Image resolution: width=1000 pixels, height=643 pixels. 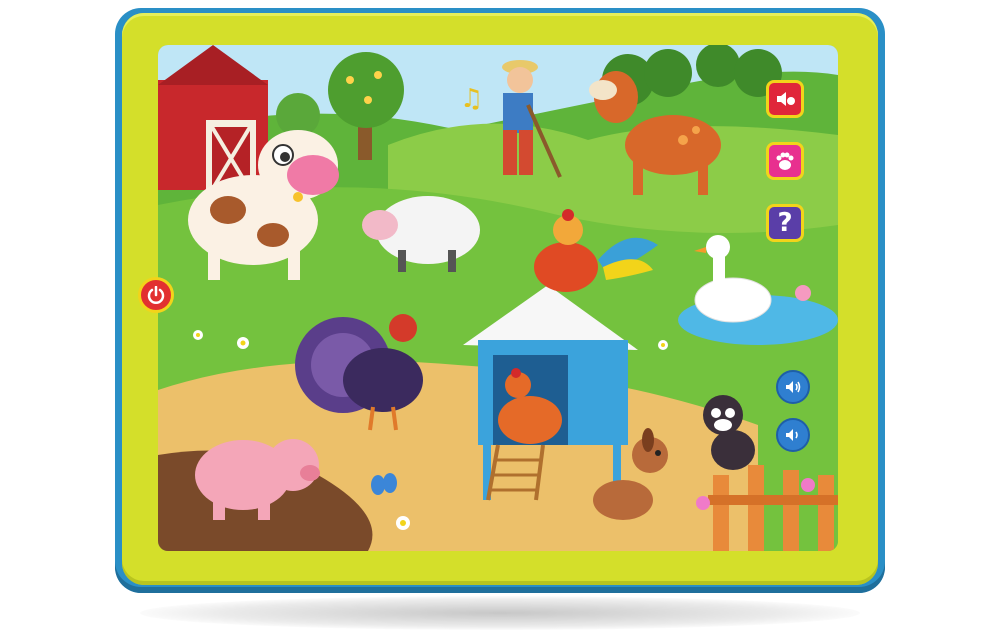 What do you see at coordinates (472, 99) in the screenshot?
I see `music-note-icon: ♫` at bounding box center [472, 99].